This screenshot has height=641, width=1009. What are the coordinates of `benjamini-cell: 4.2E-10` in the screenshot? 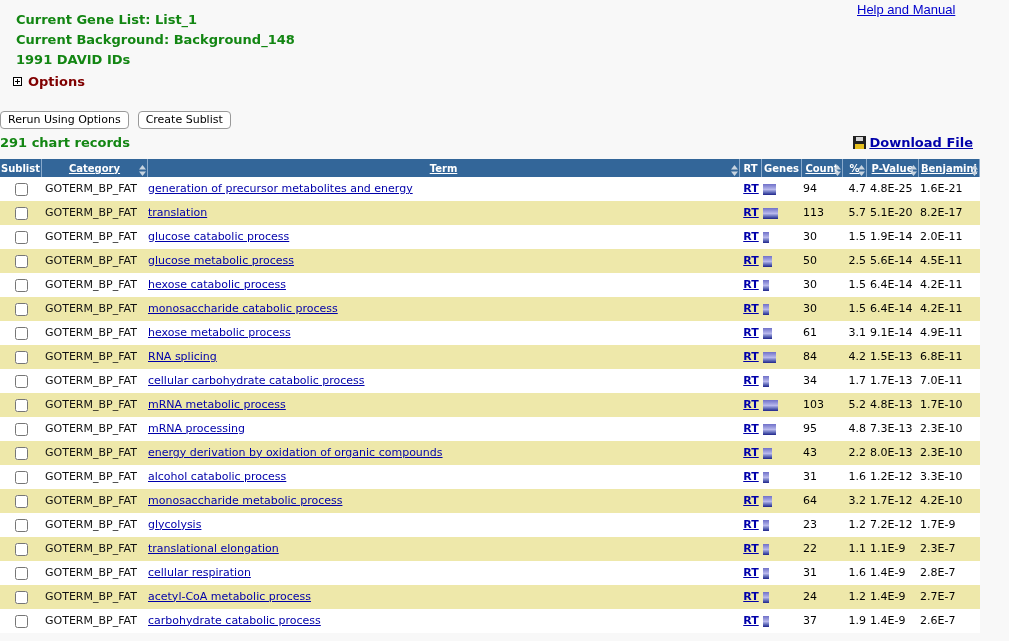 It's located at (941, 500).